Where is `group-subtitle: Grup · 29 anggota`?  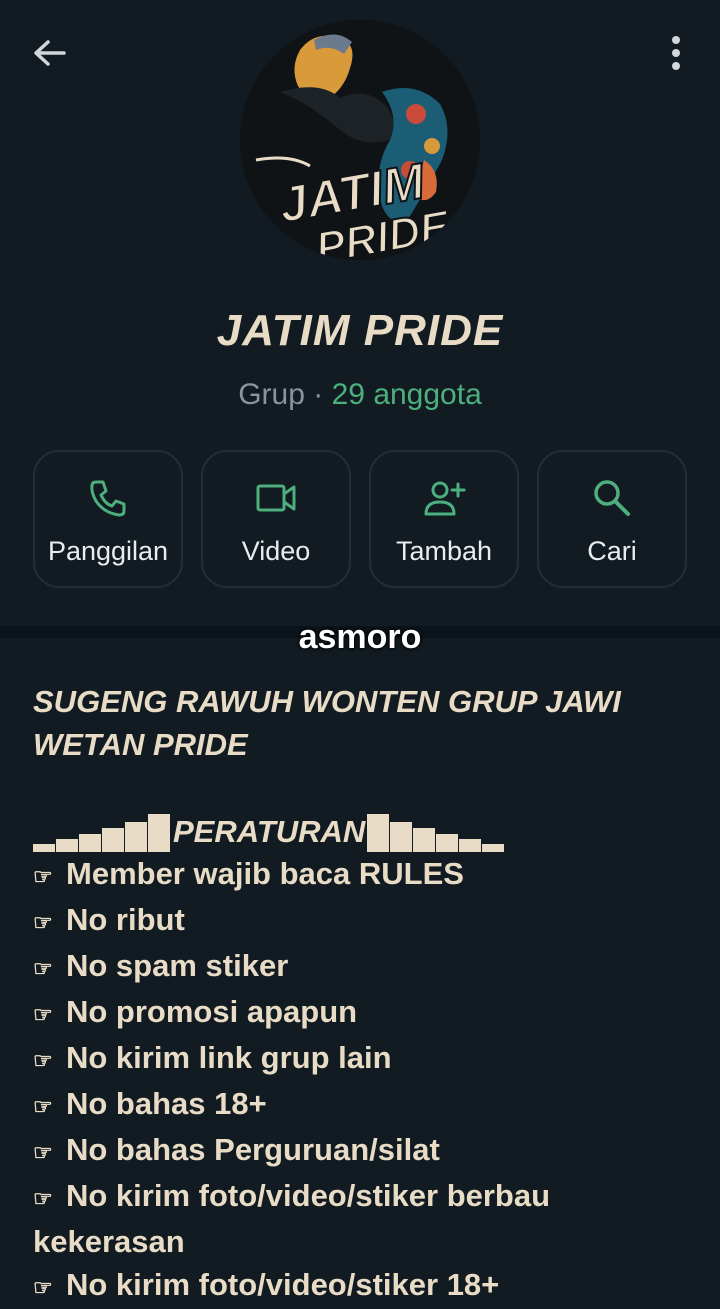 group-subtitle: Grup · 29 anggota is located at coordinates (360, 395).